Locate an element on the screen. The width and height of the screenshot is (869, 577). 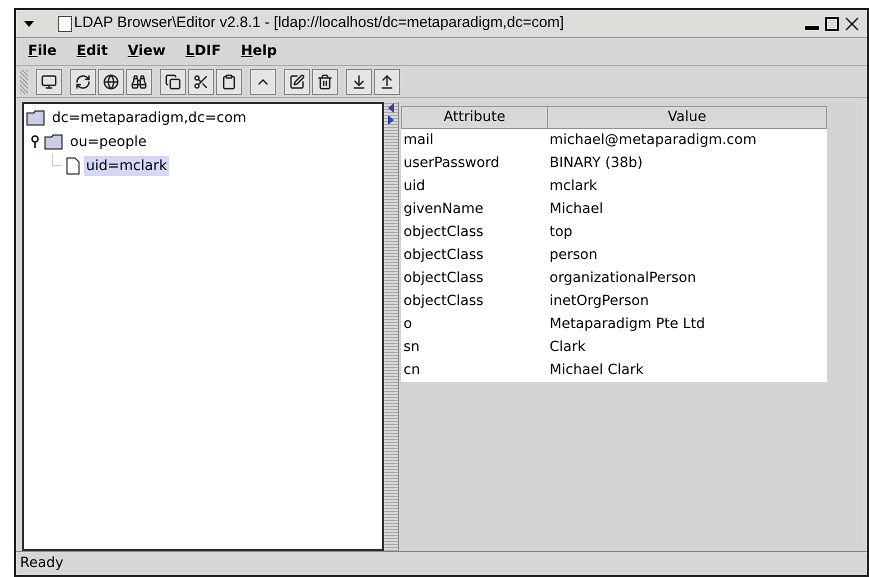
menu-item: View is located at coordinates (147, 51).